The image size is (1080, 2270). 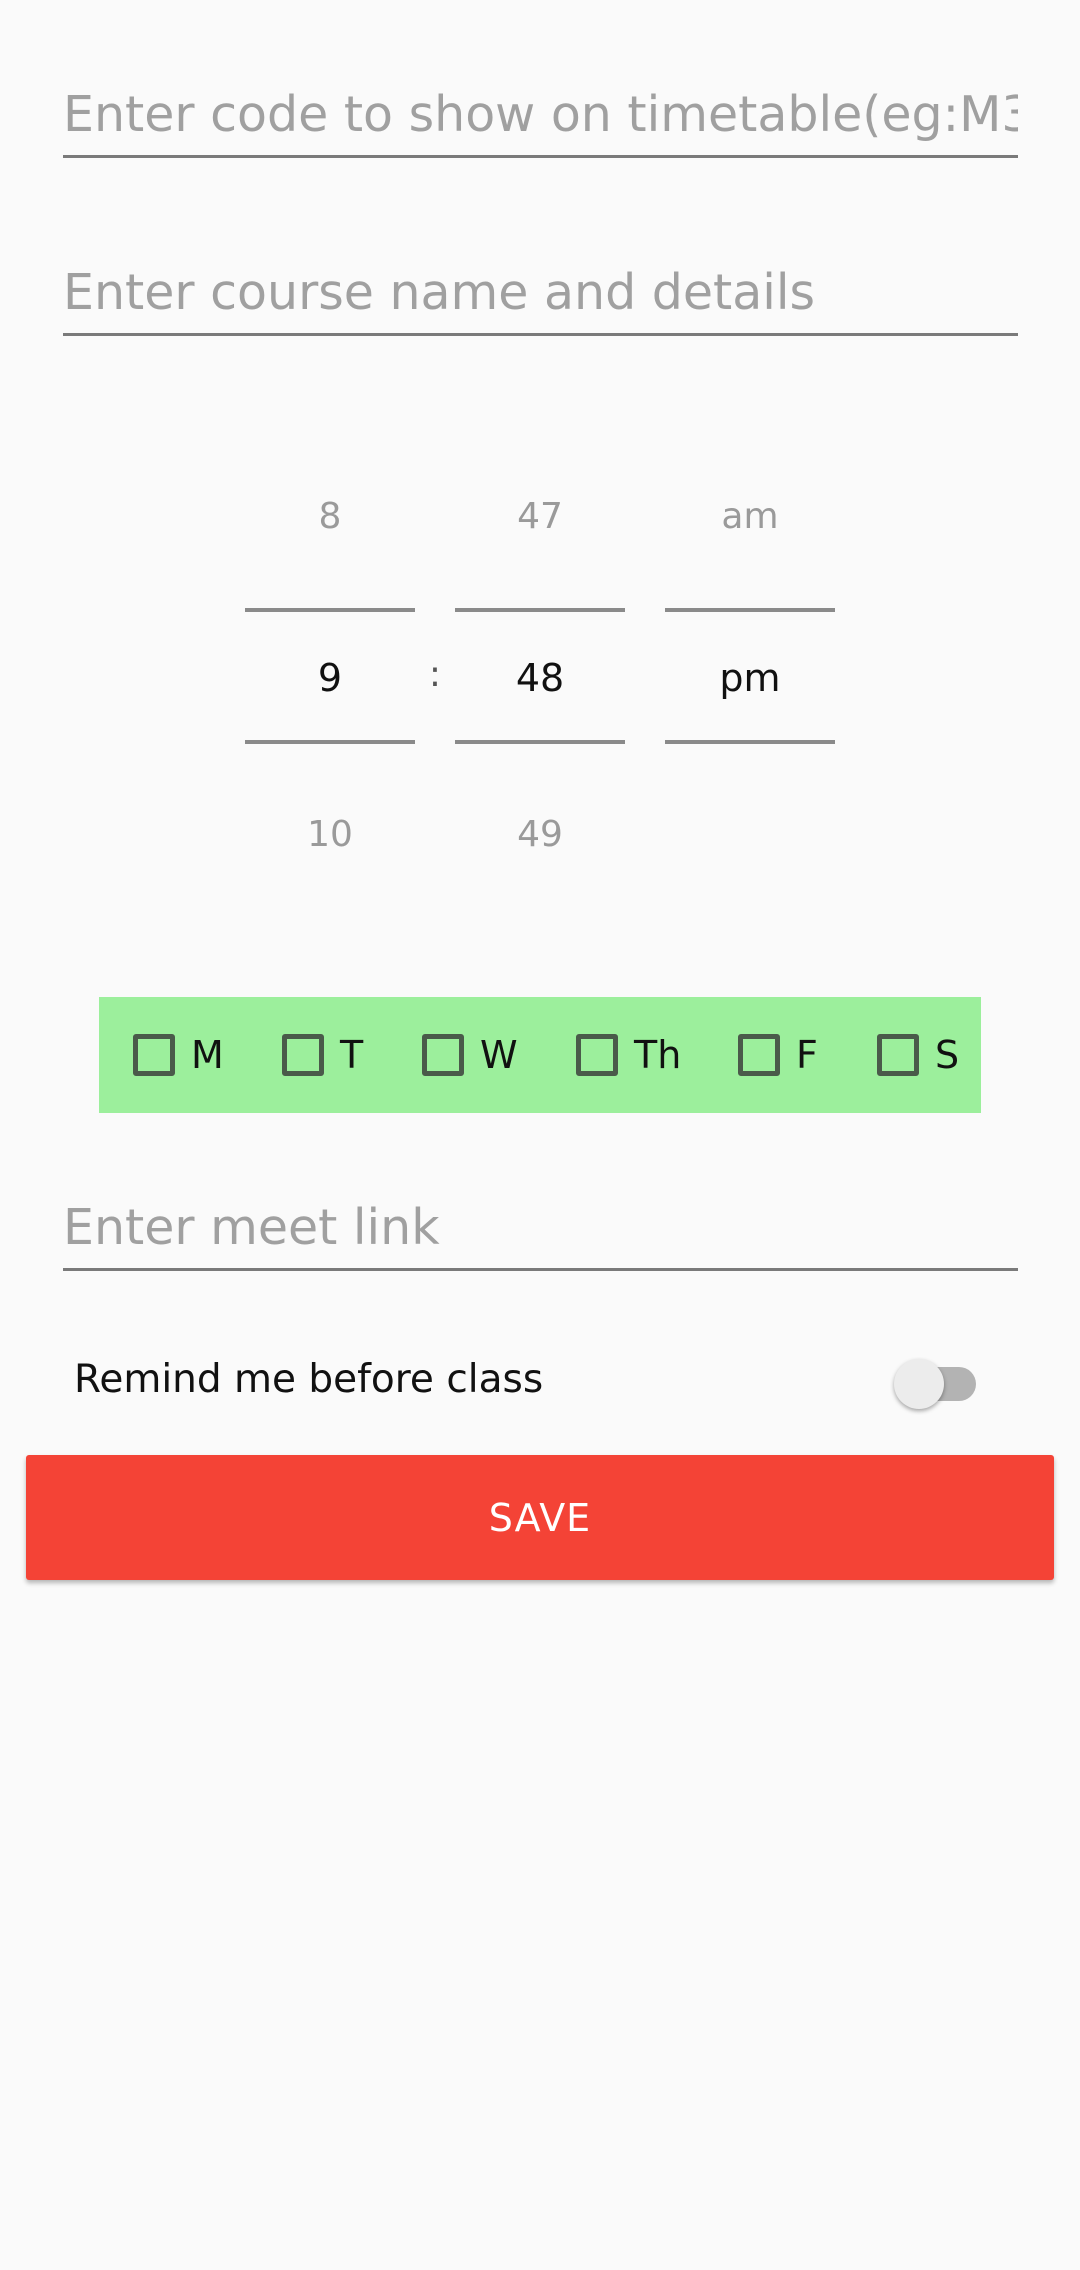 I want to click on day-label: M, so click(x=207, y=1055).